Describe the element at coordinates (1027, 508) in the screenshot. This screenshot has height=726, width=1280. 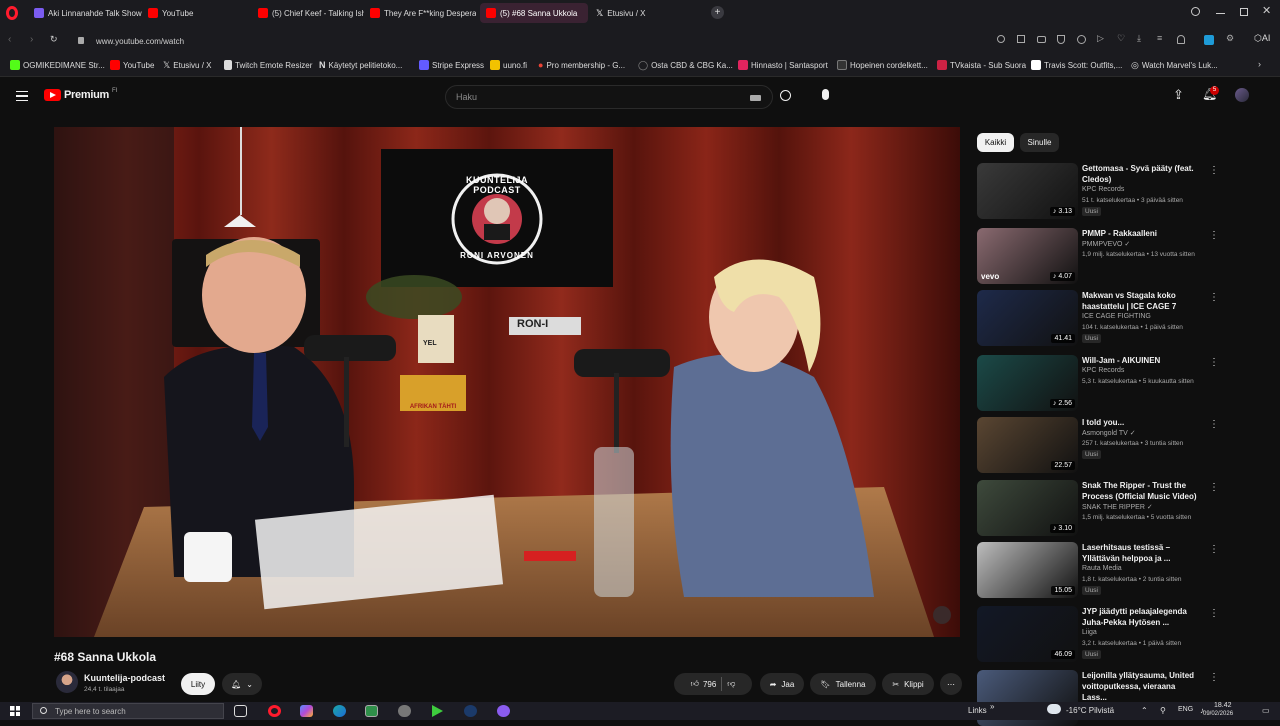
I see `video-thumbnail: ♪ 3.10` at that location.